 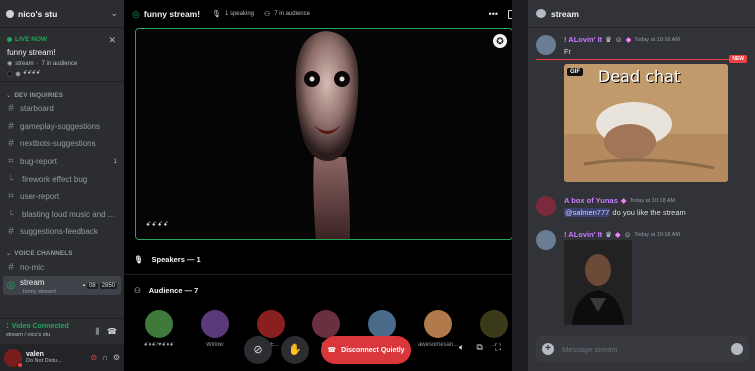 What do you see at coordinates (32, 268) in the screenshot?
I see `channel-label: no-mic` at bounding box center [32, 268].